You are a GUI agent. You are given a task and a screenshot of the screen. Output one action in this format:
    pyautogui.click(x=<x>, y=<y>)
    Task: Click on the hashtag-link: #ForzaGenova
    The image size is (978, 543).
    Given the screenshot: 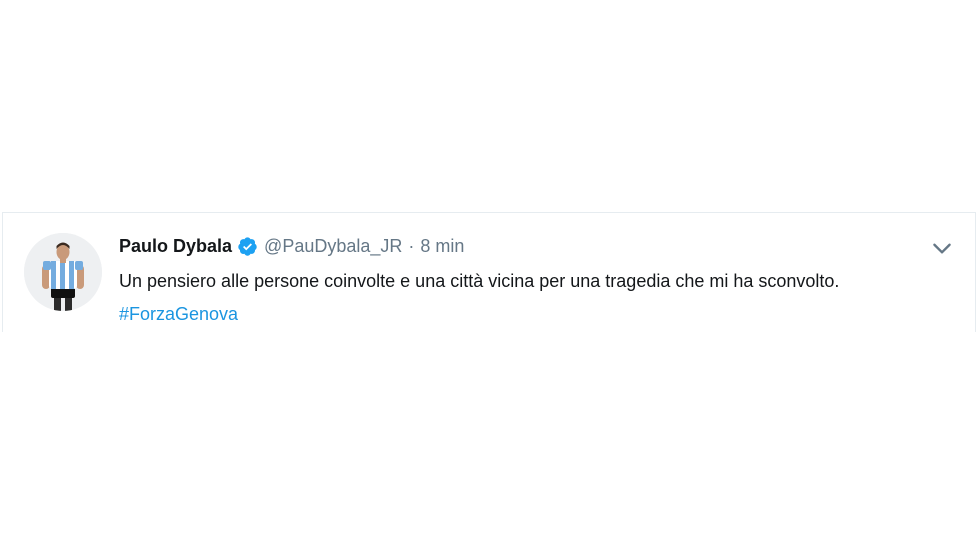 What is the action you would take?
    pyautogui.click(x=178, y=314)
    